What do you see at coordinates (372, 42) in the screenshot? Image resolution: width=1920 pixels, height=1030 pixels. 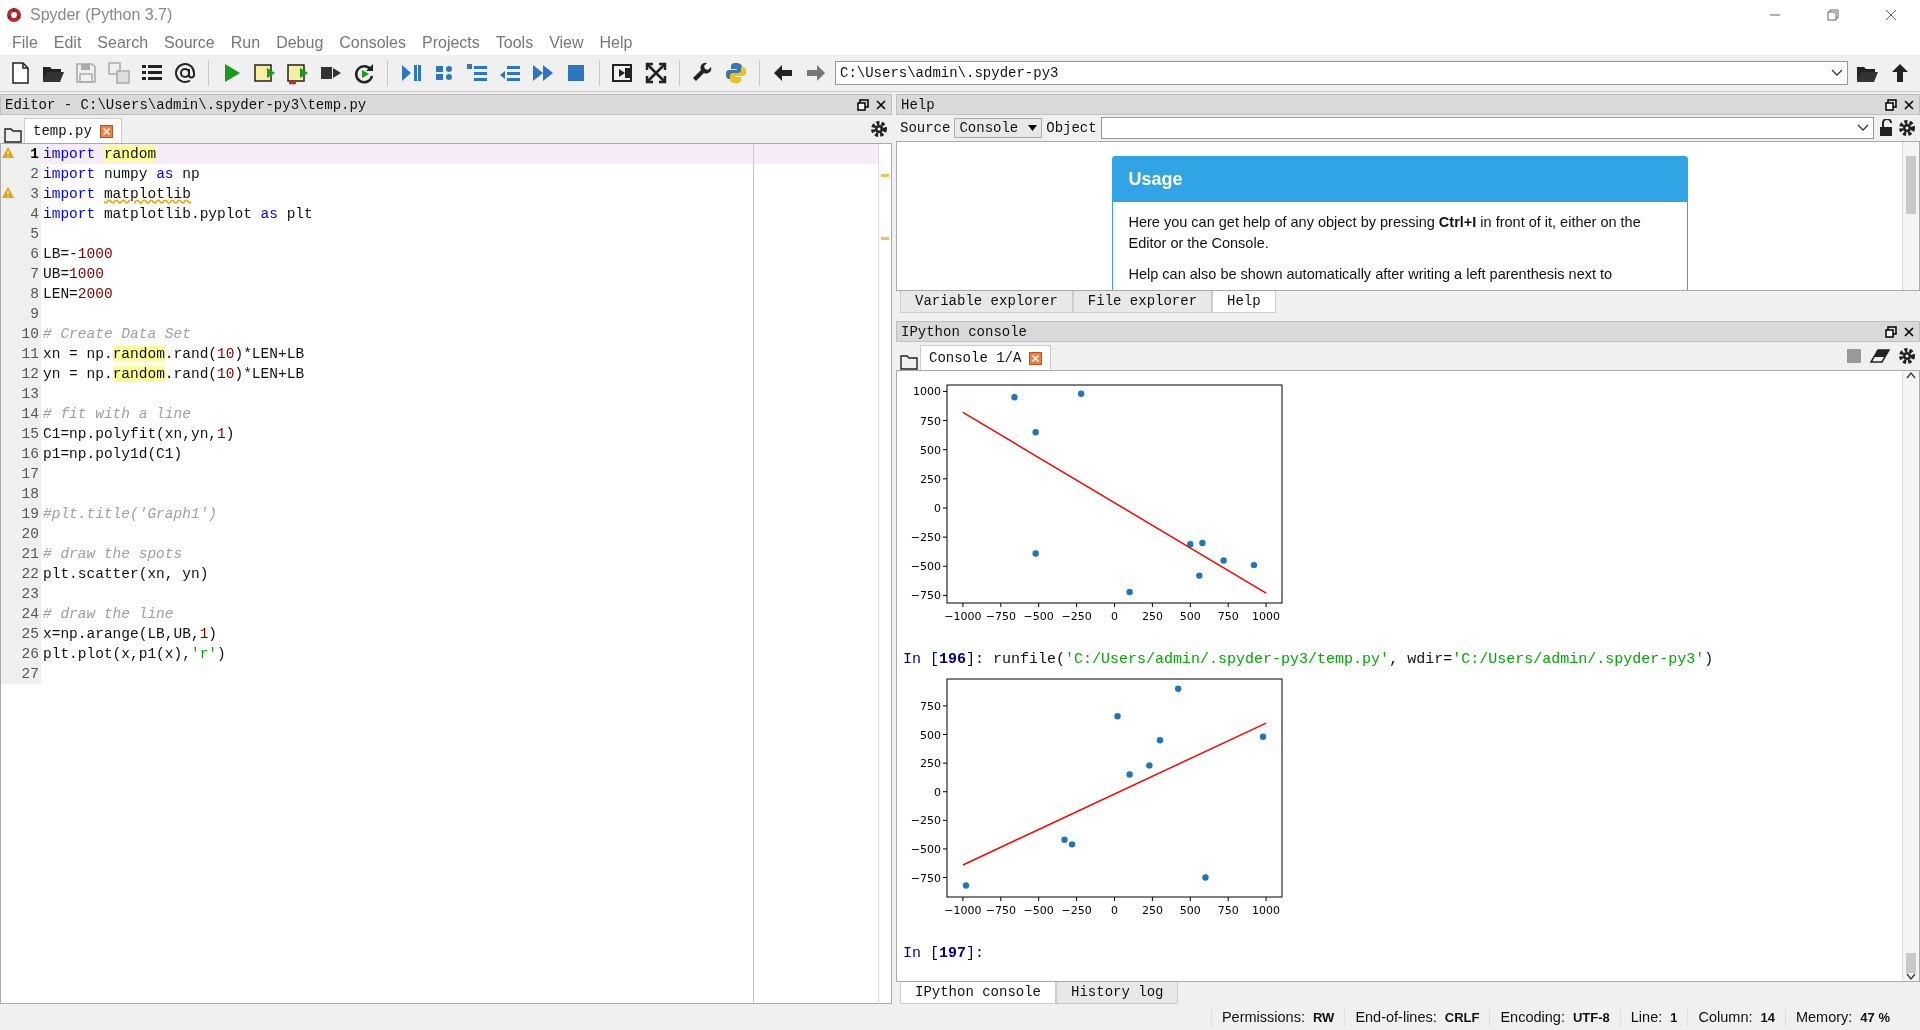 I see `menu-item: Consoles` at bounding box center [372, 42].